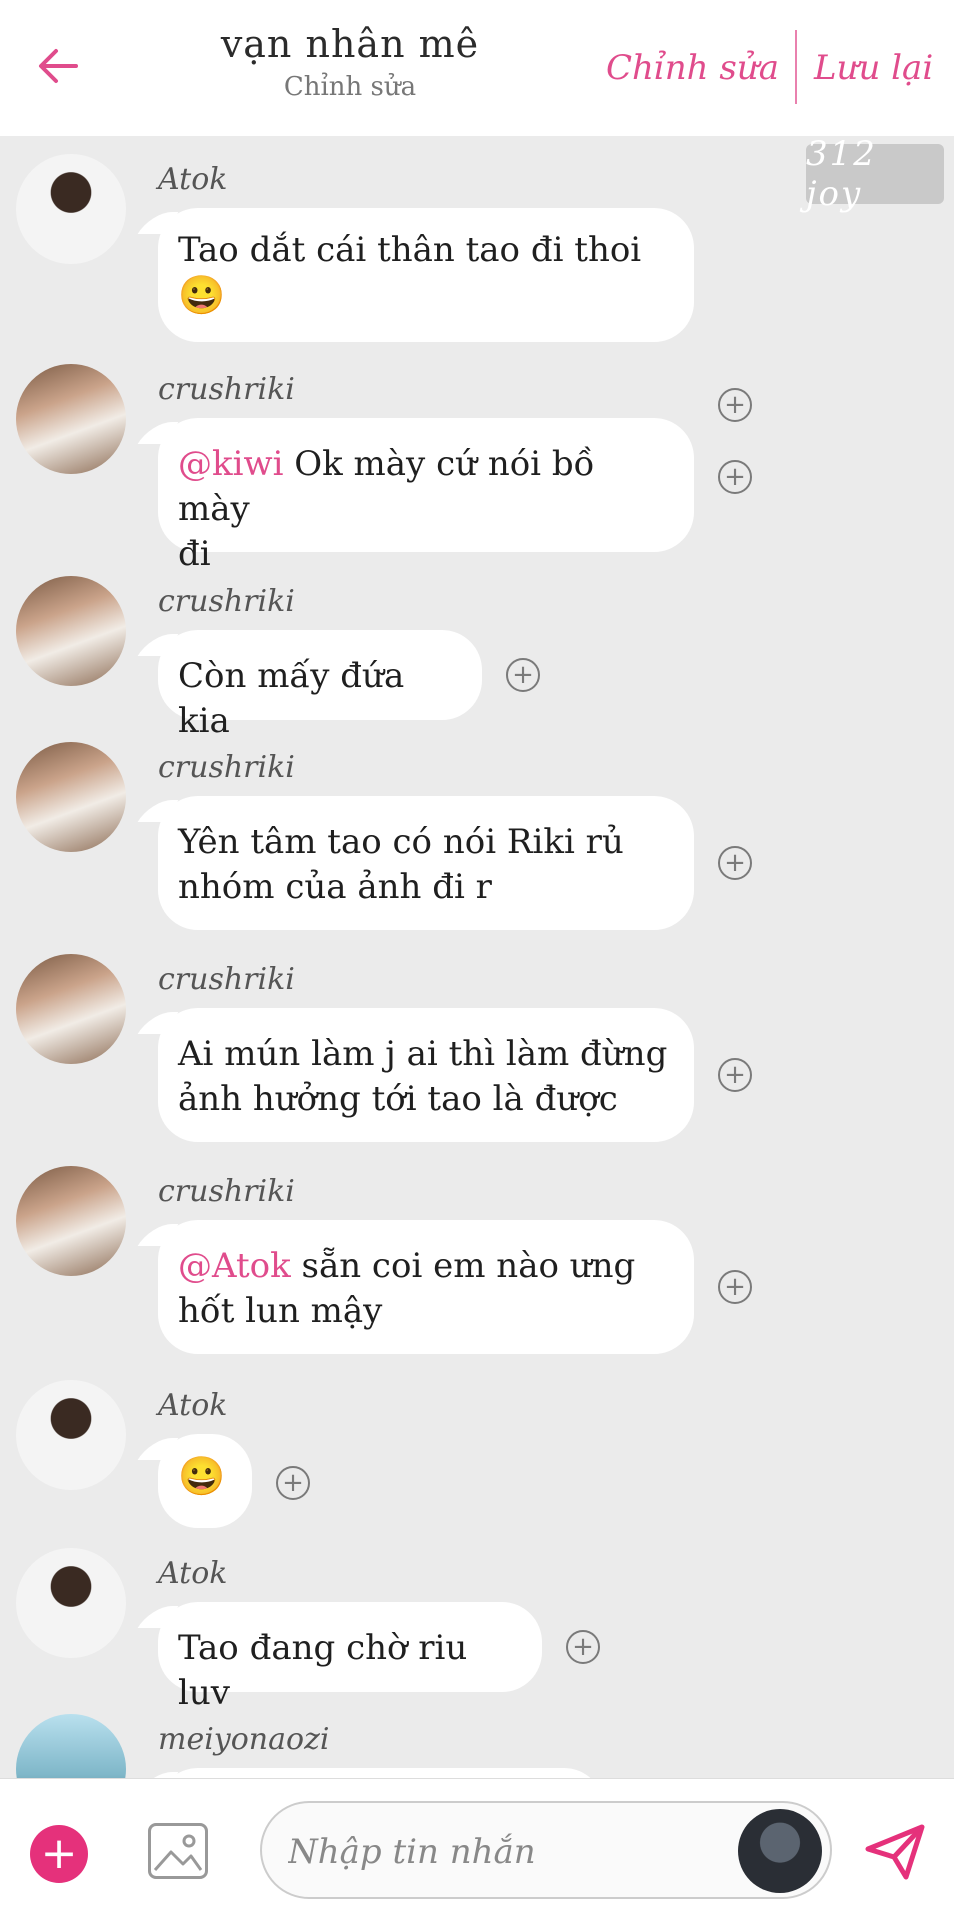  I want to click on message-text: Ai mún làm j ai thì làm đừng, so click(423, 1054).